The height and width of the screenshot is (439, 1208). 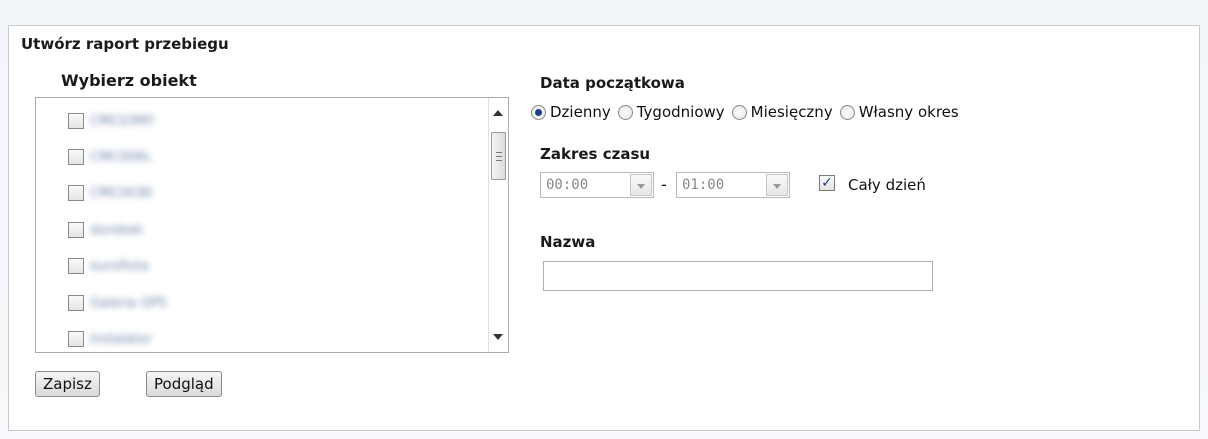 I want to click on time-range-label: Zakres czasu, so click(x=595, y=154).